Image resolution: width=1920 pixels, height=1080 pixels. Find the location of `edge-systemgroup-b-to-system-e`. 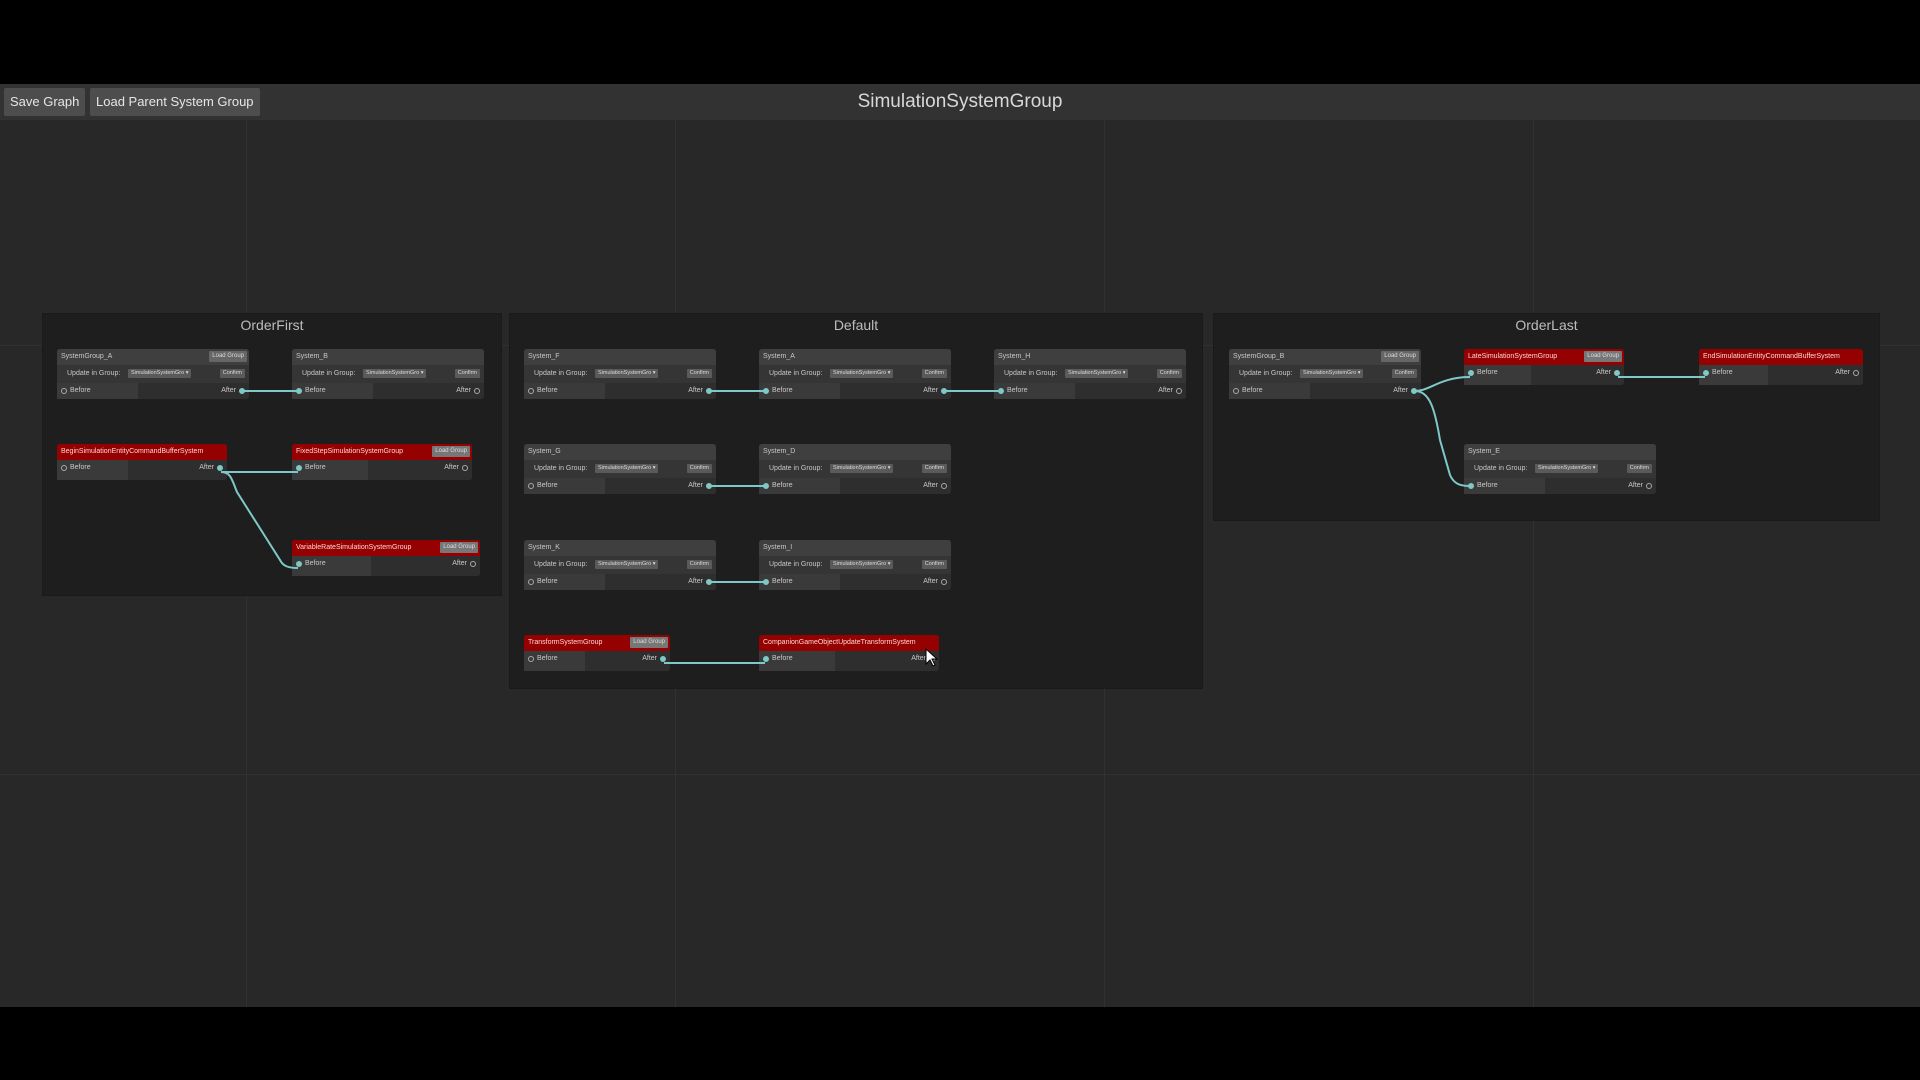

edge-systemgroup-b-to-system-e is located at coordinates (1442, 438).